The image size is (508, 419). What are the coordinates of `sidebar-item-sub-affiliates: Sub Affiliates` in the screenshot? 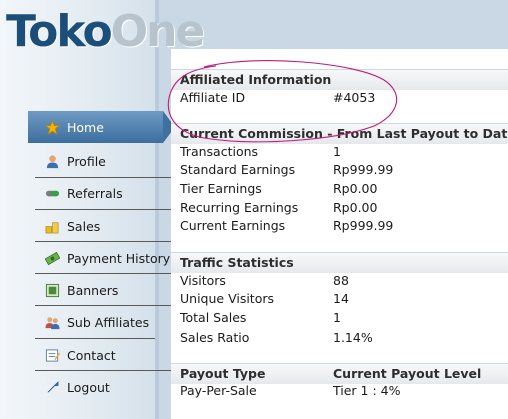 It's located at (103, 322).